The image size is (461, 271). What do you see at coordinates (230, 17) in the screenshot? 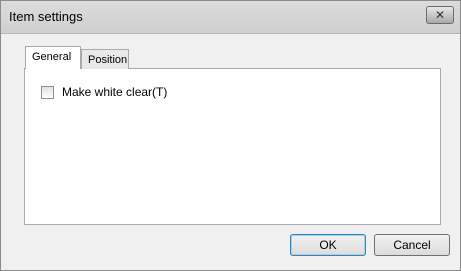
I see `title-bar: Item settings ✕` at bounding box center [230, 17].